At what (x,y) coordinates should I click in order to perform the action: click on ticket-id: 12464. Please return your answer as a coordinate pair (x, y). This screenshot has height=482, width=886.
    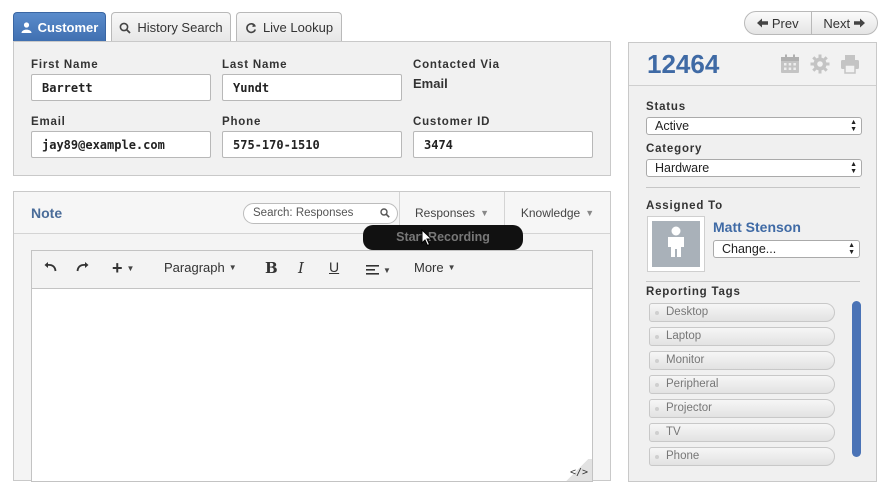
    Looking at the image, I should click on (683, 64).